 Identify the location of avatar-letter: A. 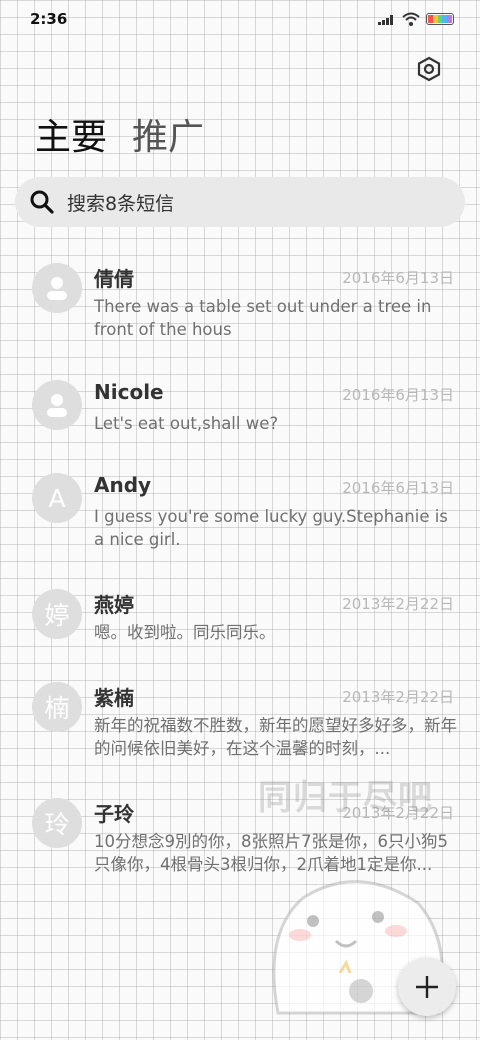
(57, 498).